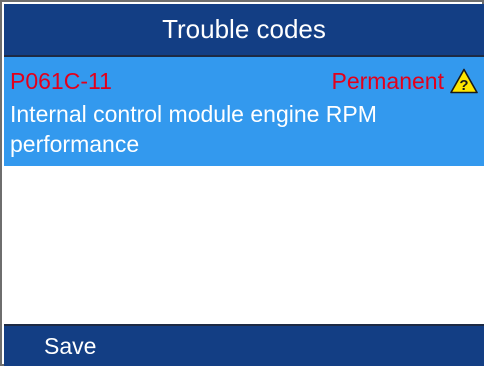  Describe the element at coordinates (244, 82) in the screenshot. I see `dtc-code-row: P061C-11 Permanent ?` at that location.